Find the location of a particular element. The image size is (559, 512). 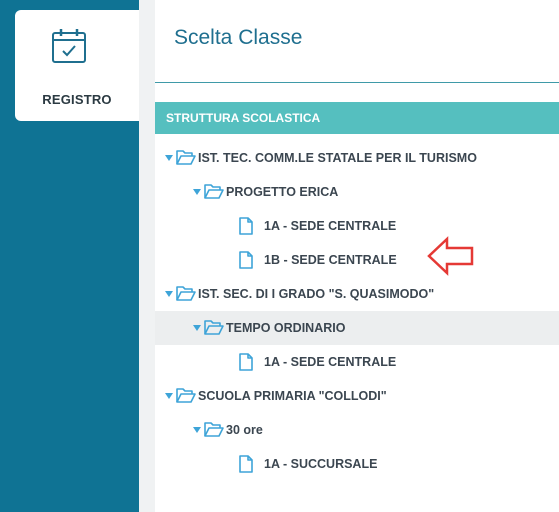

tree-node-school: IST. TEC. COMM.LE STATALE PER IL TURISMO is located at coordinates (357, 158).